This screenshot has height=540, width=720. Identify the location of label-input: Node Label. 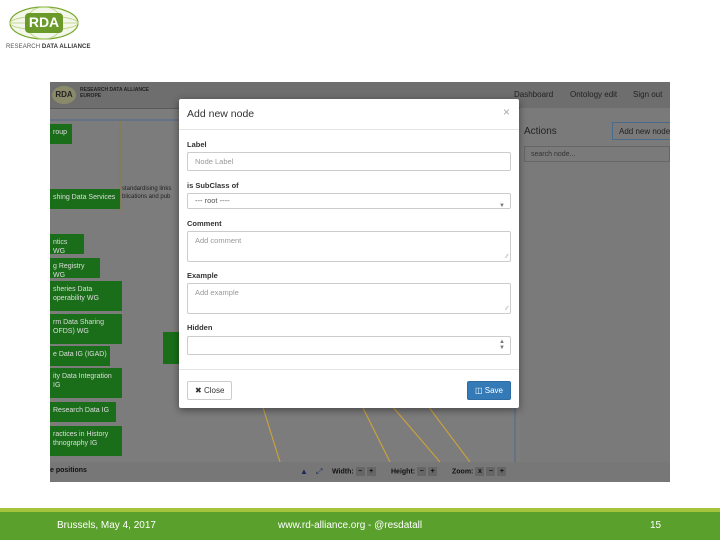
(349, 161).